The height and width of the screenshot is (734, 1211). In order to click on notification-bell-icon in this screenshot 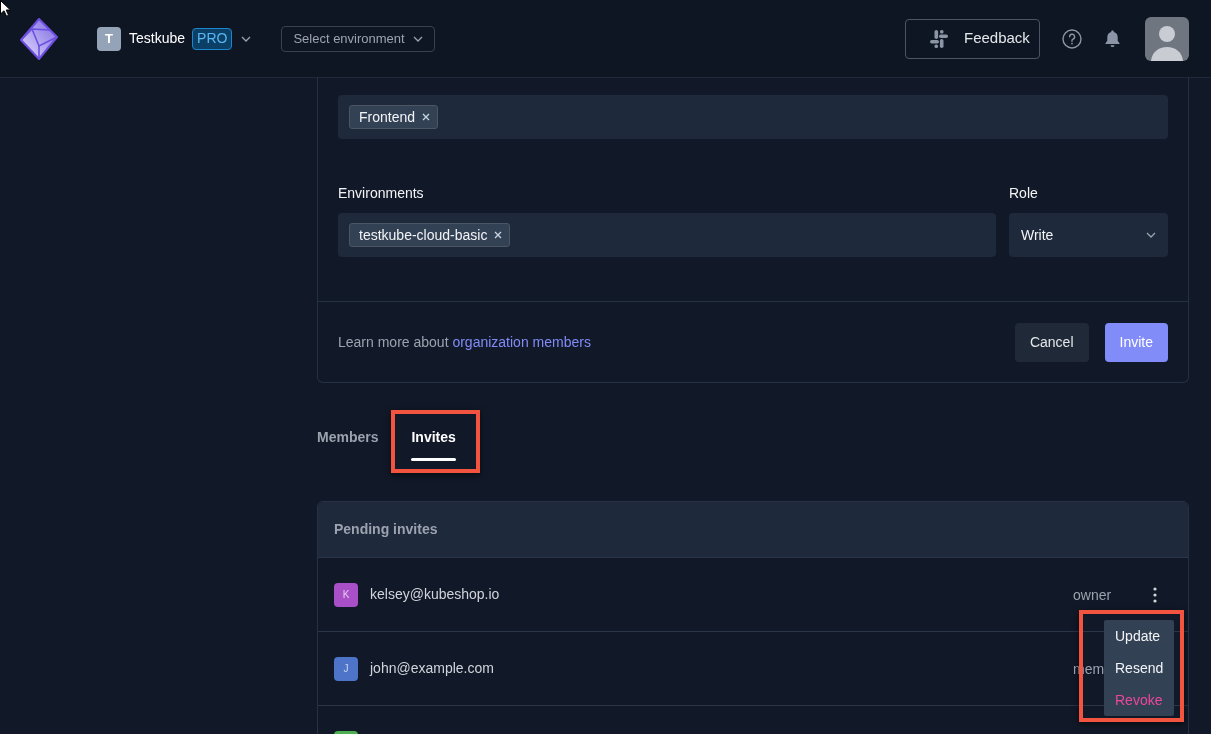, I will do `click(1112, 38)`.